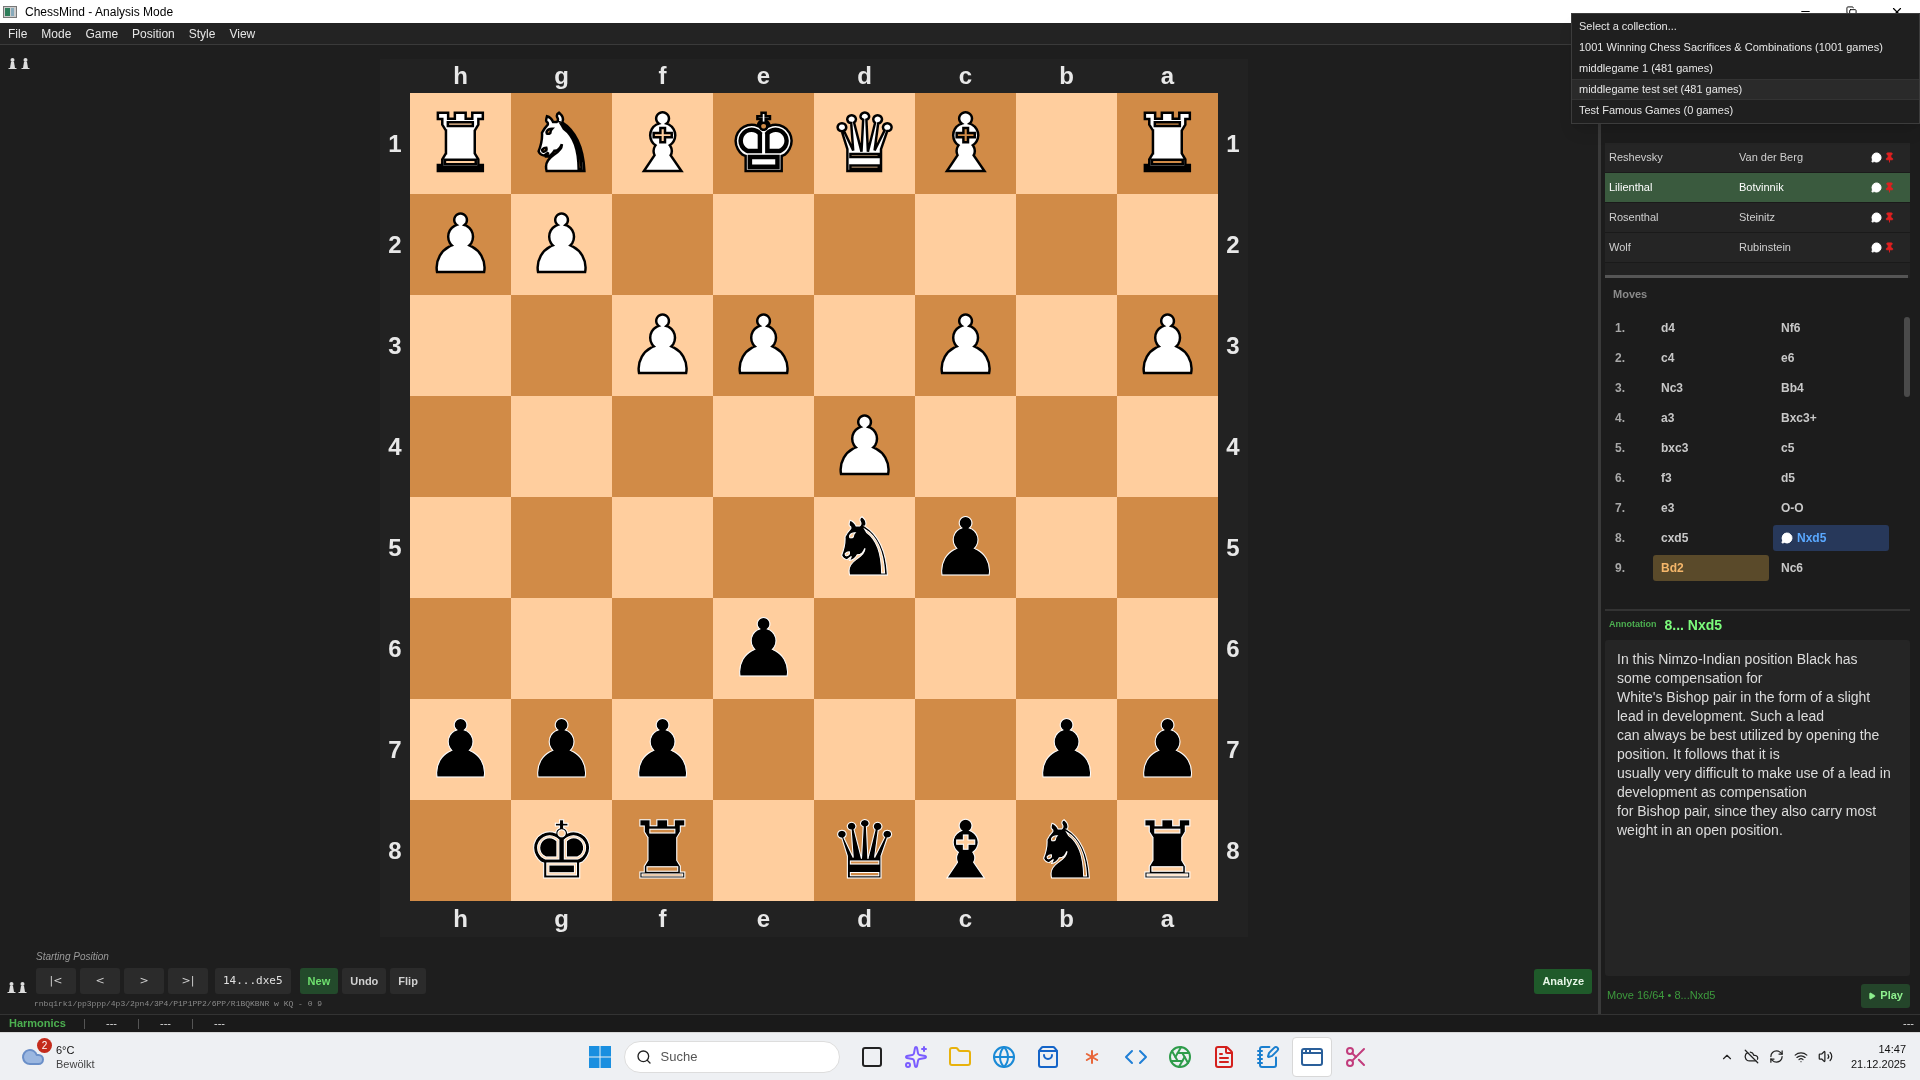  I want to click on move-button: c4, so click(1711, 357).